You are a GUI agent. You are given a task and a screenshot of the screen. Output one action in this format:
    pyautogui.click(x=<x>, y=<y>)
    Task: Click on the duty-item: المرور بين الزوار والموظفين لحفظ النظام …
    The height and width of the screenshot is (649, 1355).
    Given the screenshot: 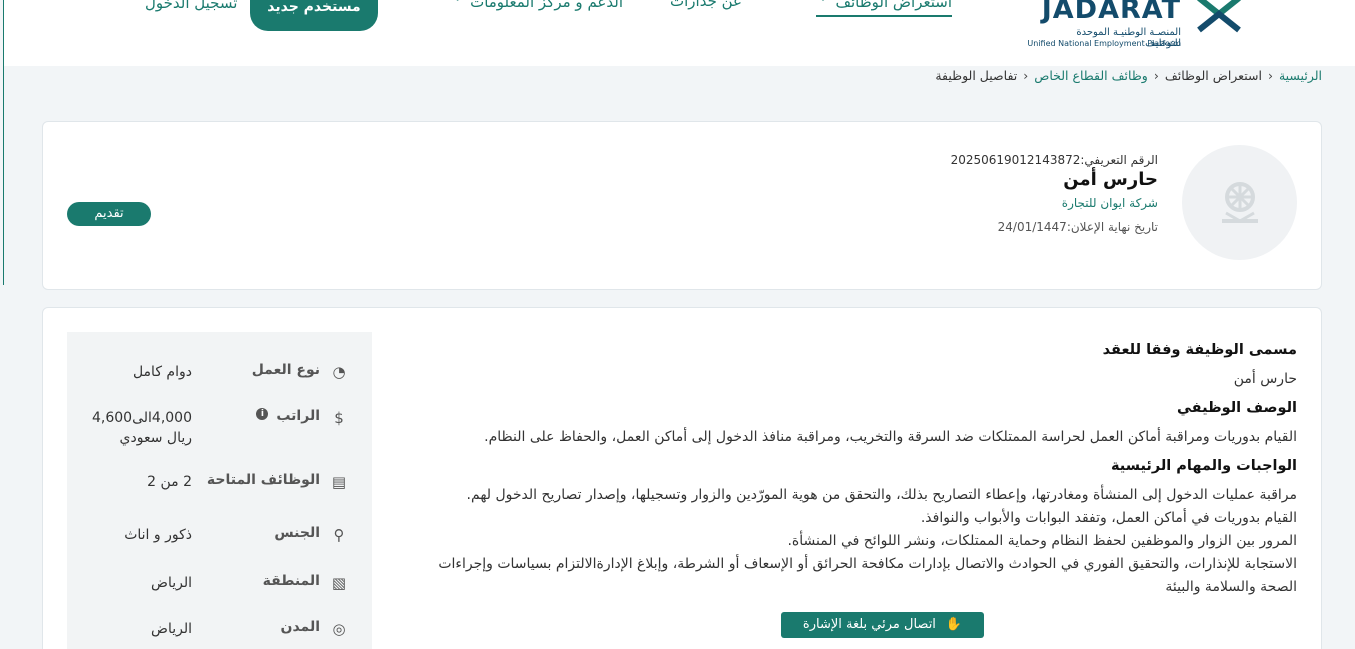 What is the action you would take?
    pyautogui.click(x=1042, y=541)
    